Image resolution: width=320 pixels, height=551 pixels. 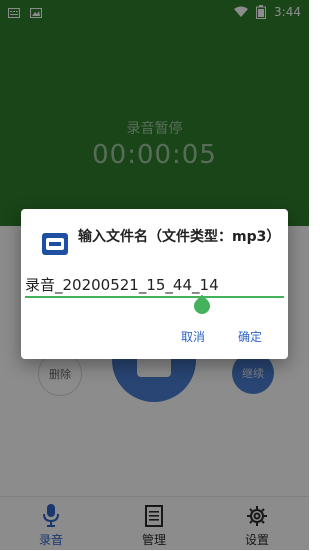 What do you see at coordinates (250, 336) in the screenshot?
I see `ok-button: 确定` at bounding box center [250, 336].